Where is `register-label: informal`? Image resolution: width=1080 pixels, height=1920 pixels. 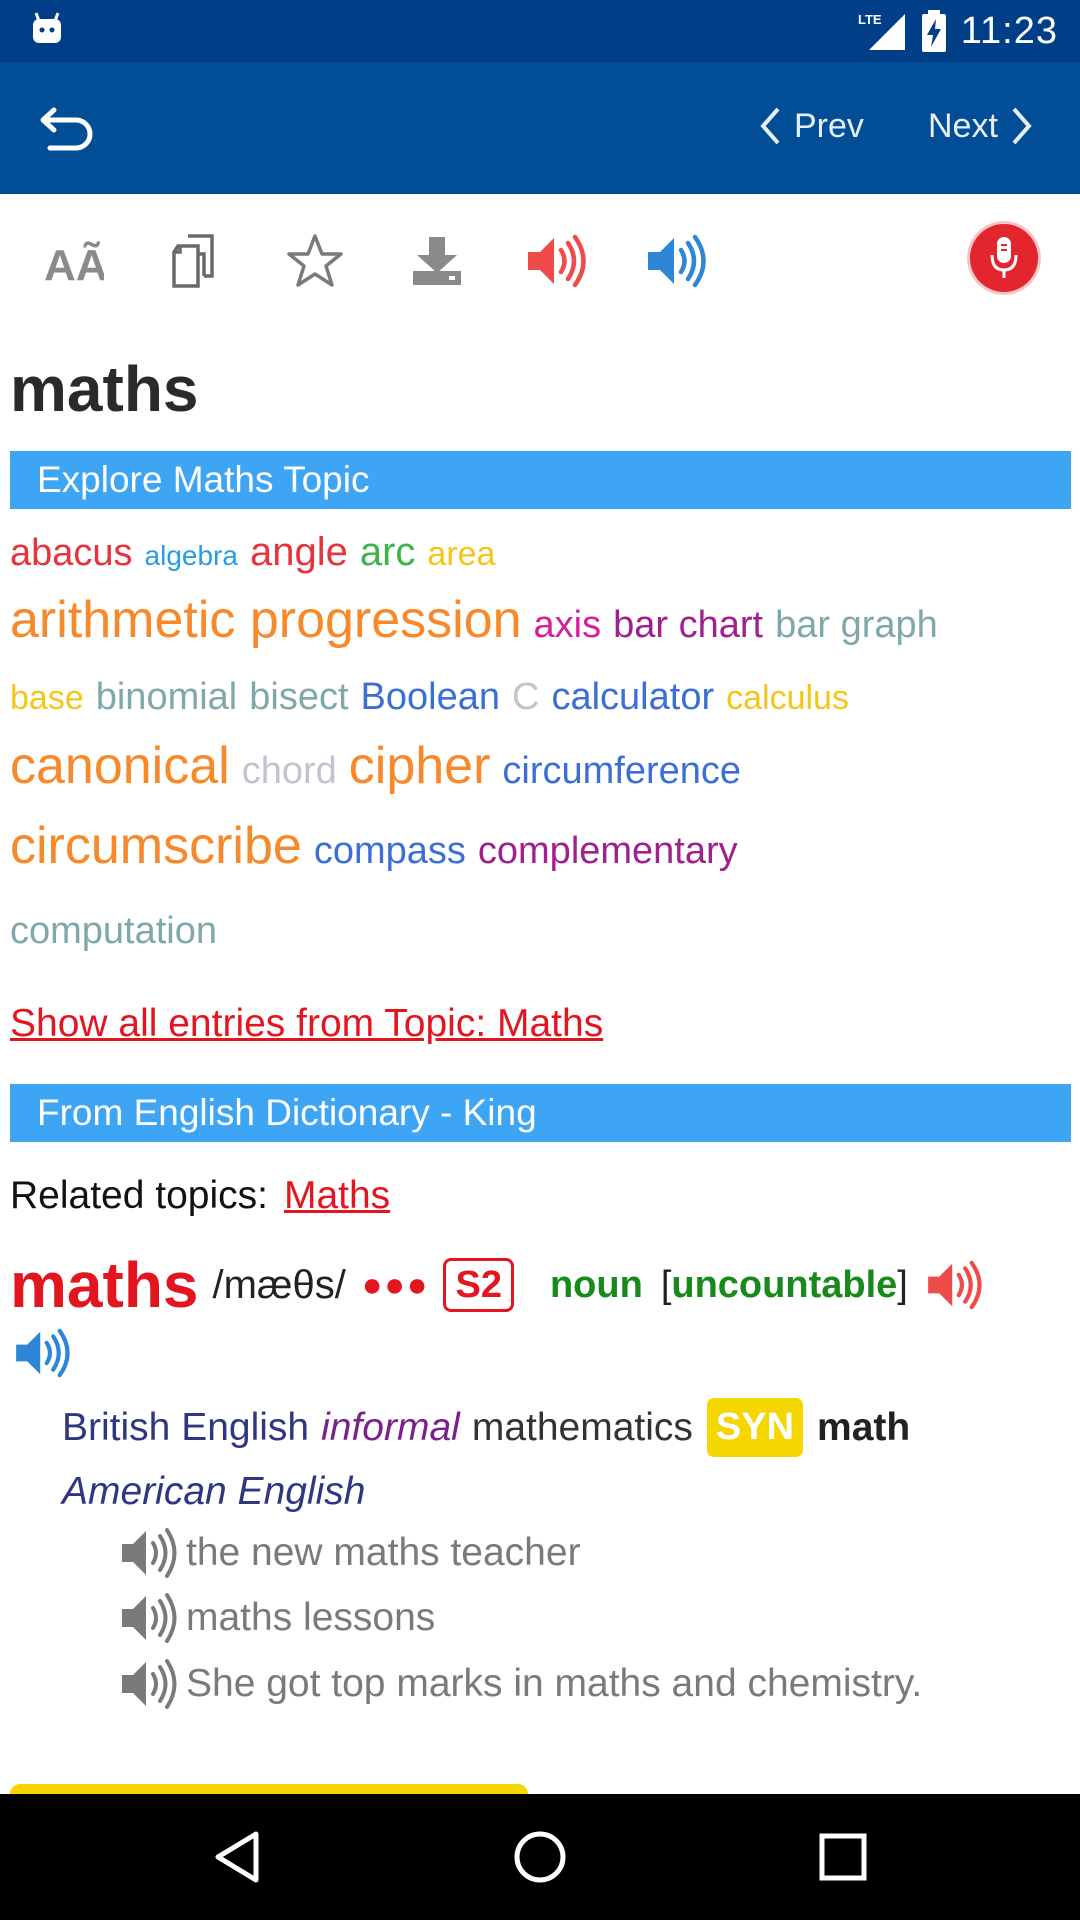 register-label: informal is located at coordinates (390, 1427).